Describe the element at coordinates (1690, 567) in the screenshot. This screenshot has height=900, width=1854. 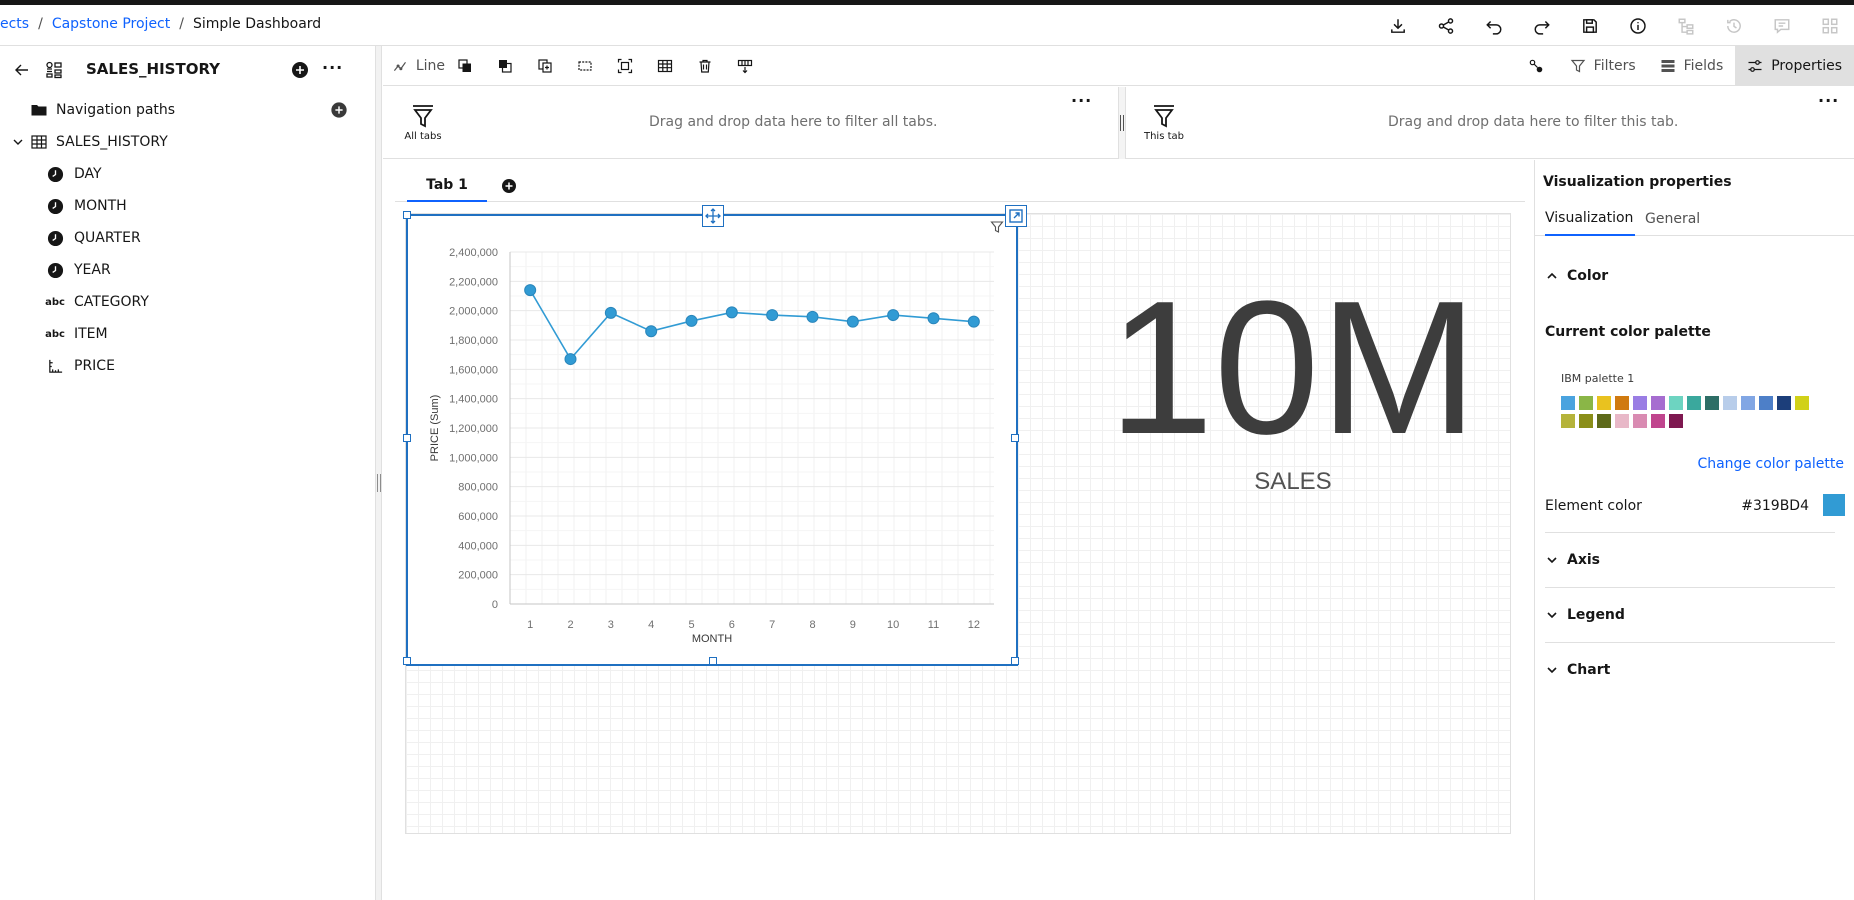
I see `section-axis-header: Axis` at that location.